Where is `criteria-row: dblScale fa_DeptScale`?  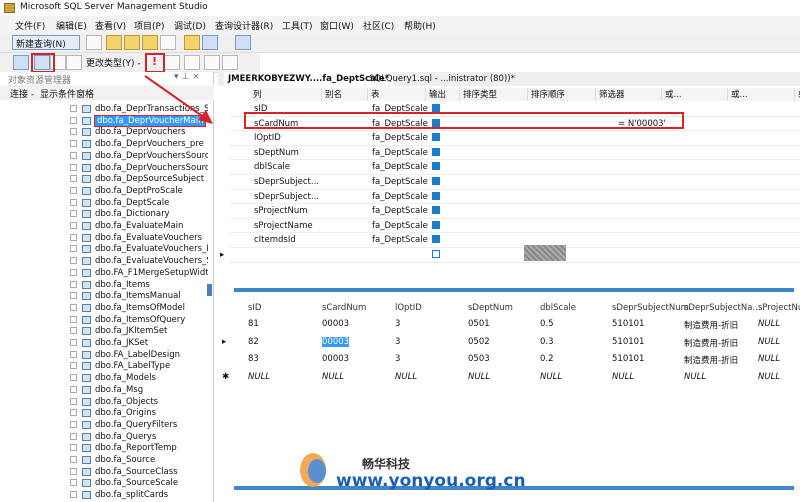 criteria-row: dblScale fa_DeptScale is located at coordinates (515, 167).